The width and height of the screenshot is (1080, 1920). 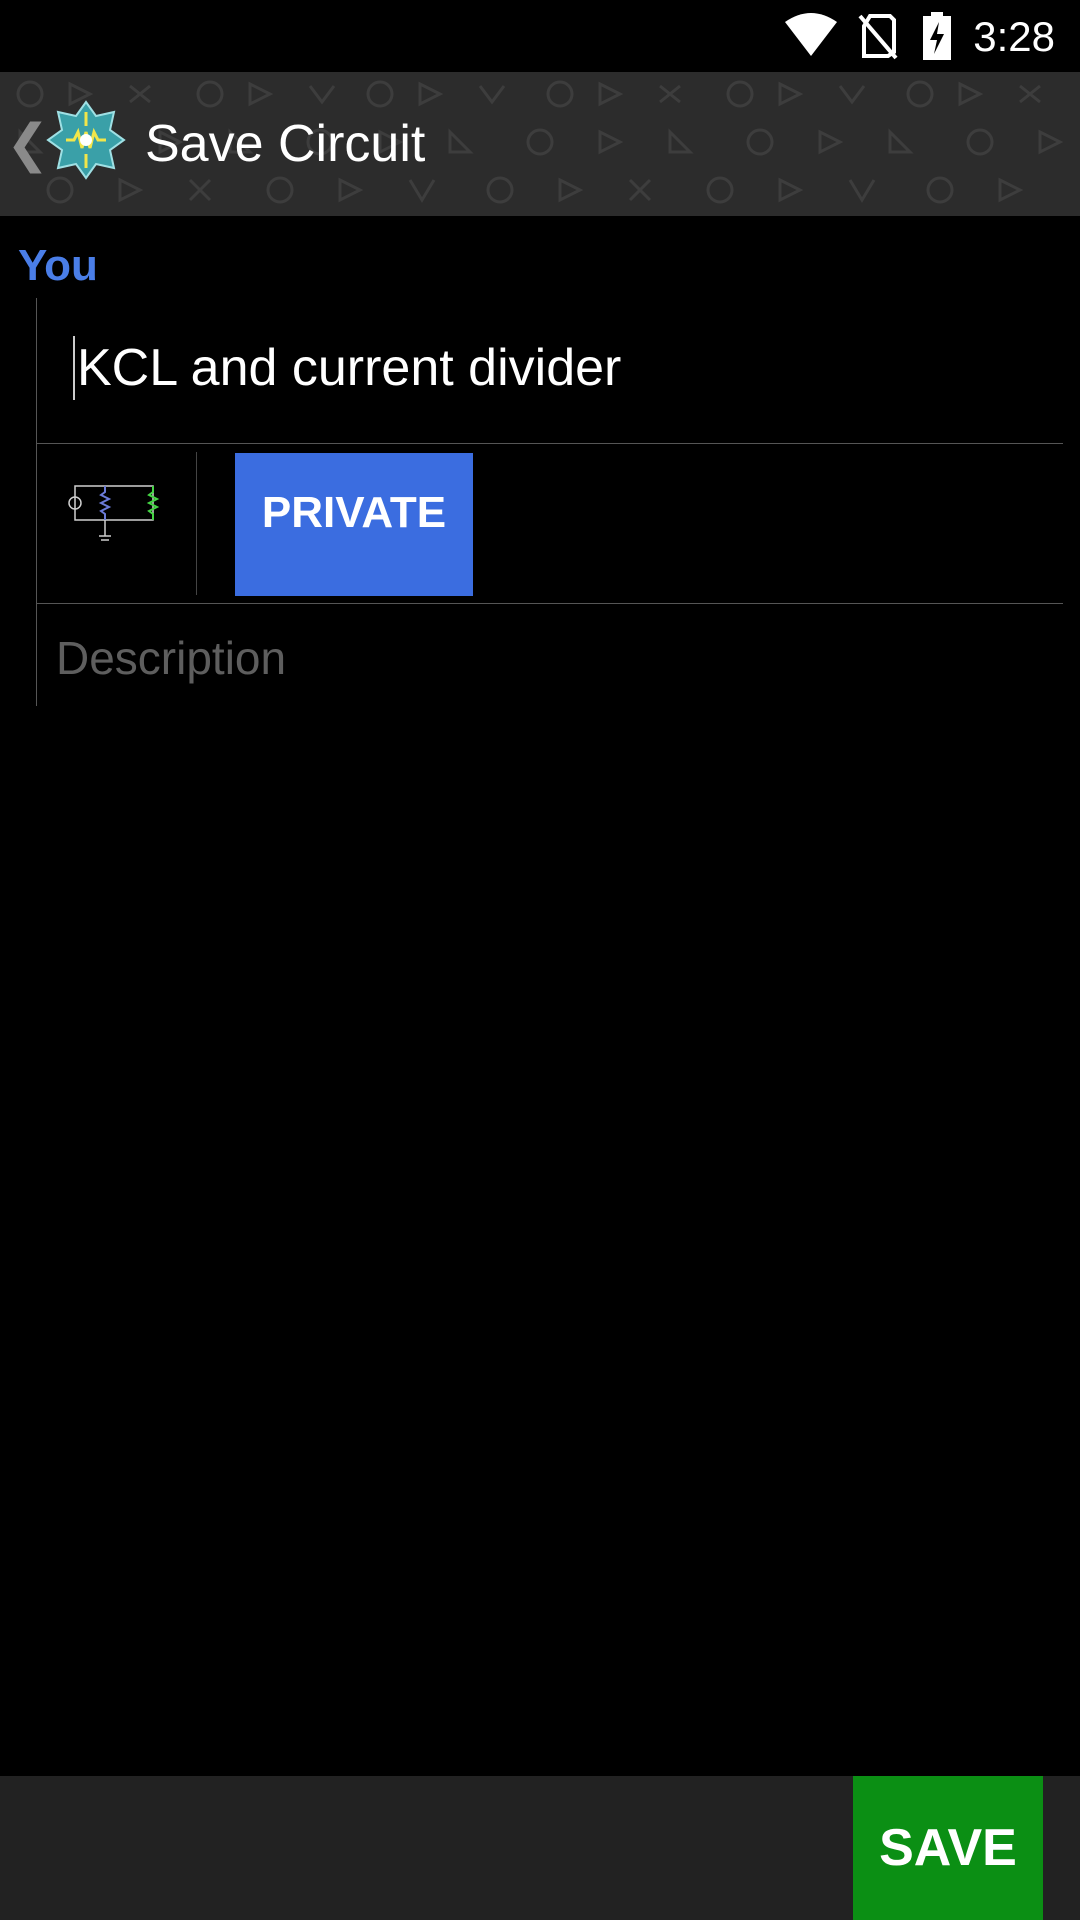 I want to click on wifi-icon, so click(x=811, y=34).